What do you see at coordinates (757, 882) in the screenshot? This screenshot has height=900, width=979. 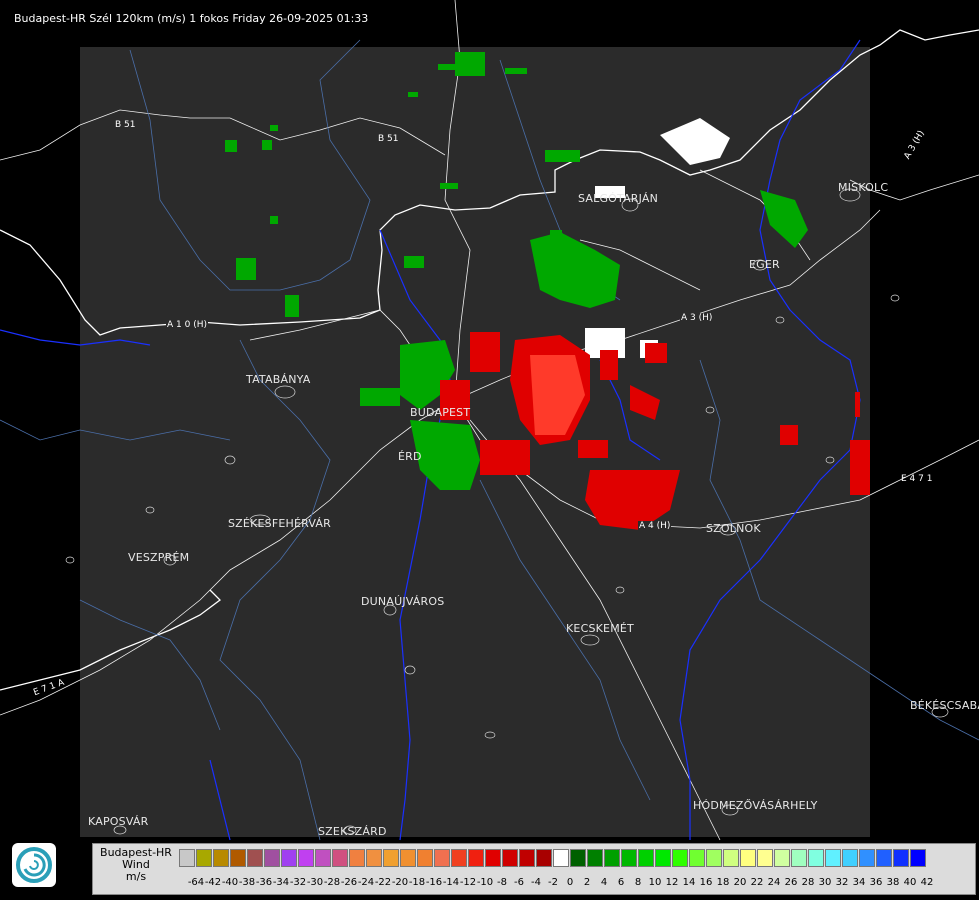 I see `legend-tick-label: 22` at bounding box center [757, 882].